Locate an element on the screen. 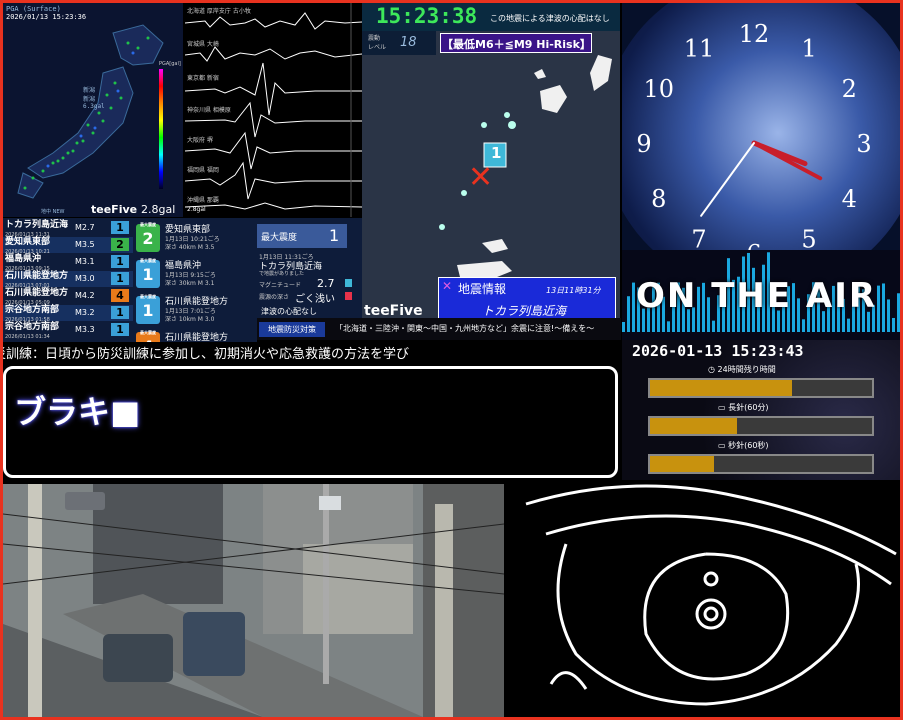 The height and width of the screenshot is (720, 903). progress-bar-second is located at coordinates (761, 464).